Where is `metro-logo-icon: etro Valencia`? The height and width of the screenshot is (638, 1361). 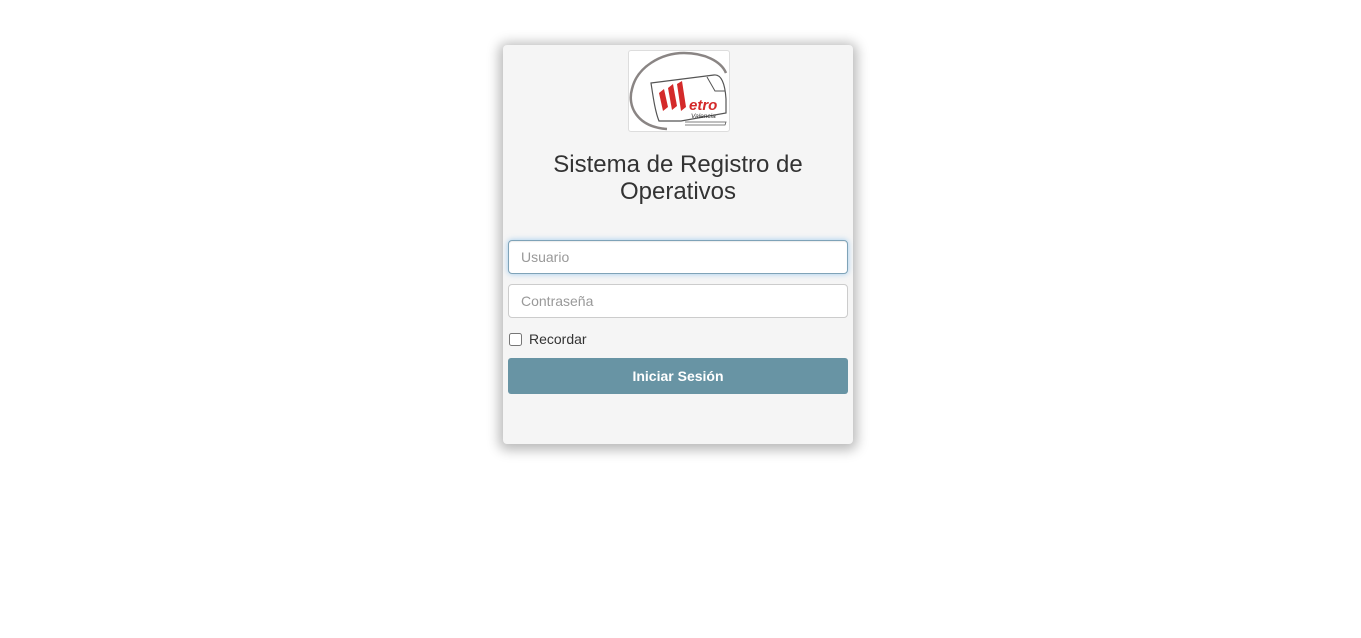
metro-logo-icon: etro Valencia is located at coordinates (678, 91).